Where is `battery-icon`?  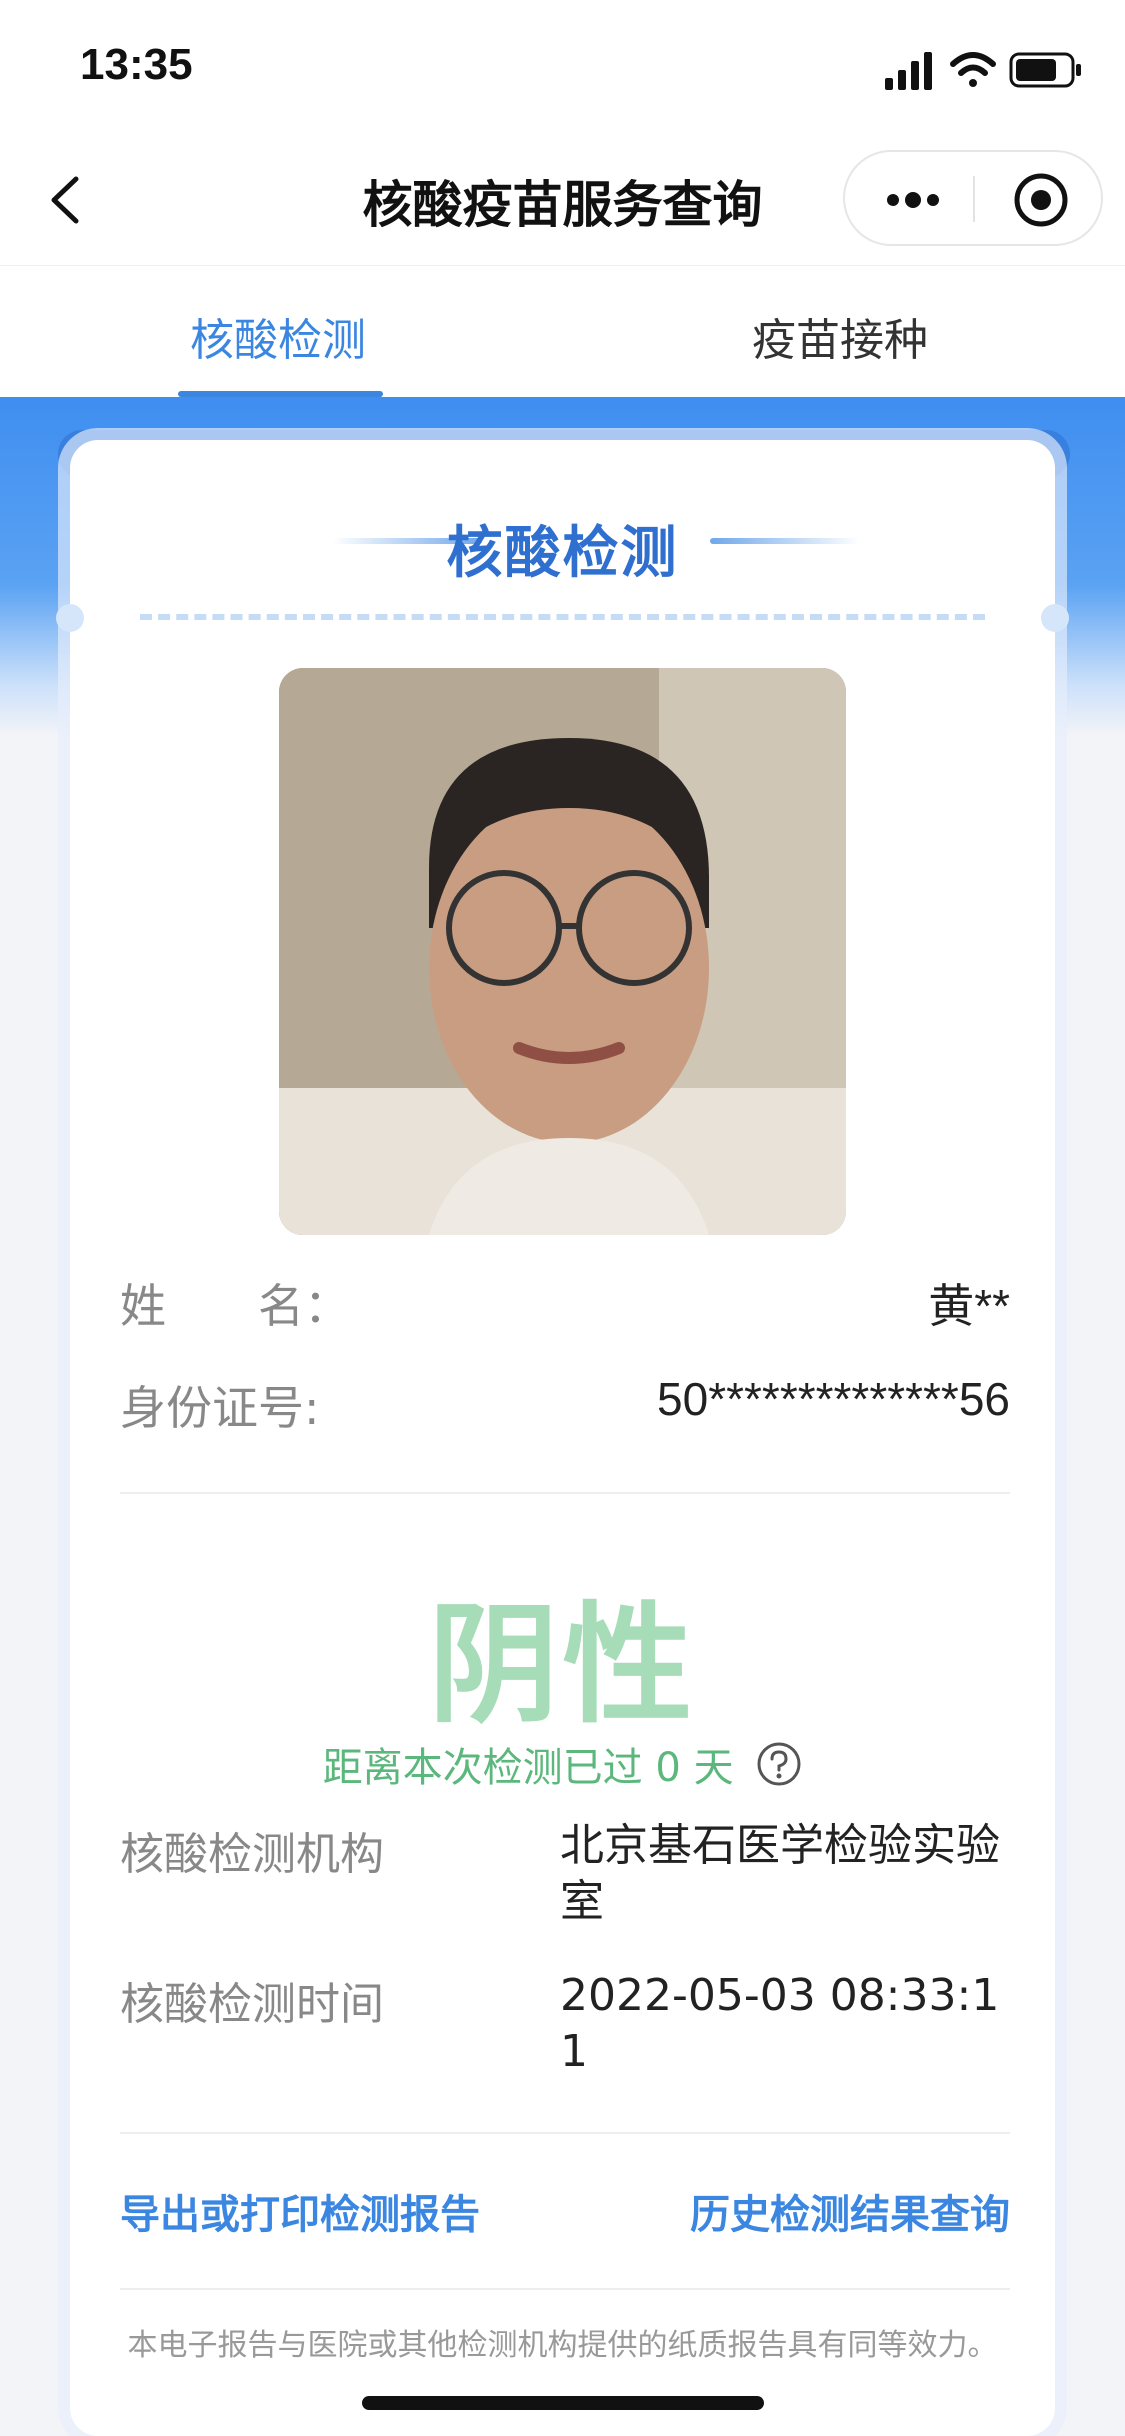 battery-icon is located at coordinates (1045, 70).